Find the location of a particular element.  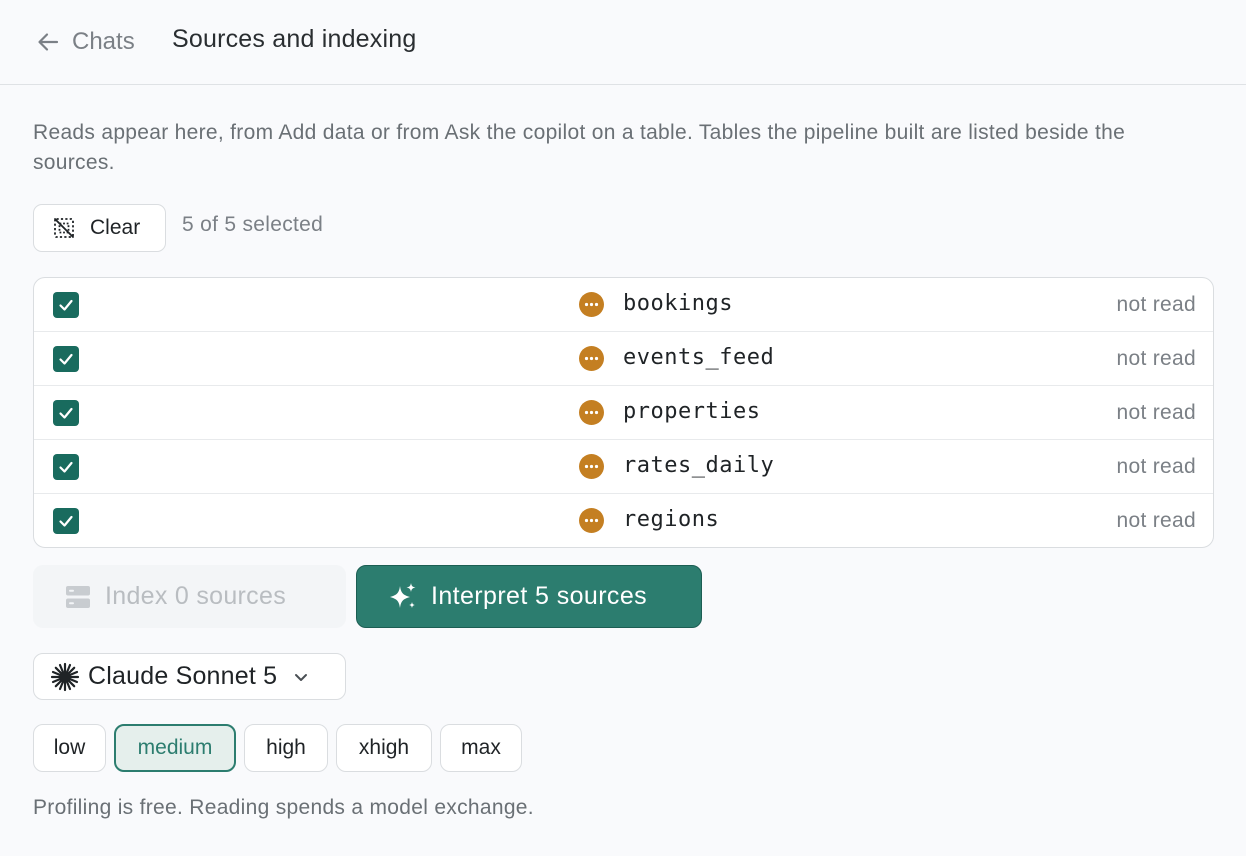

source-name: properties is located at coordinates (692, 411).